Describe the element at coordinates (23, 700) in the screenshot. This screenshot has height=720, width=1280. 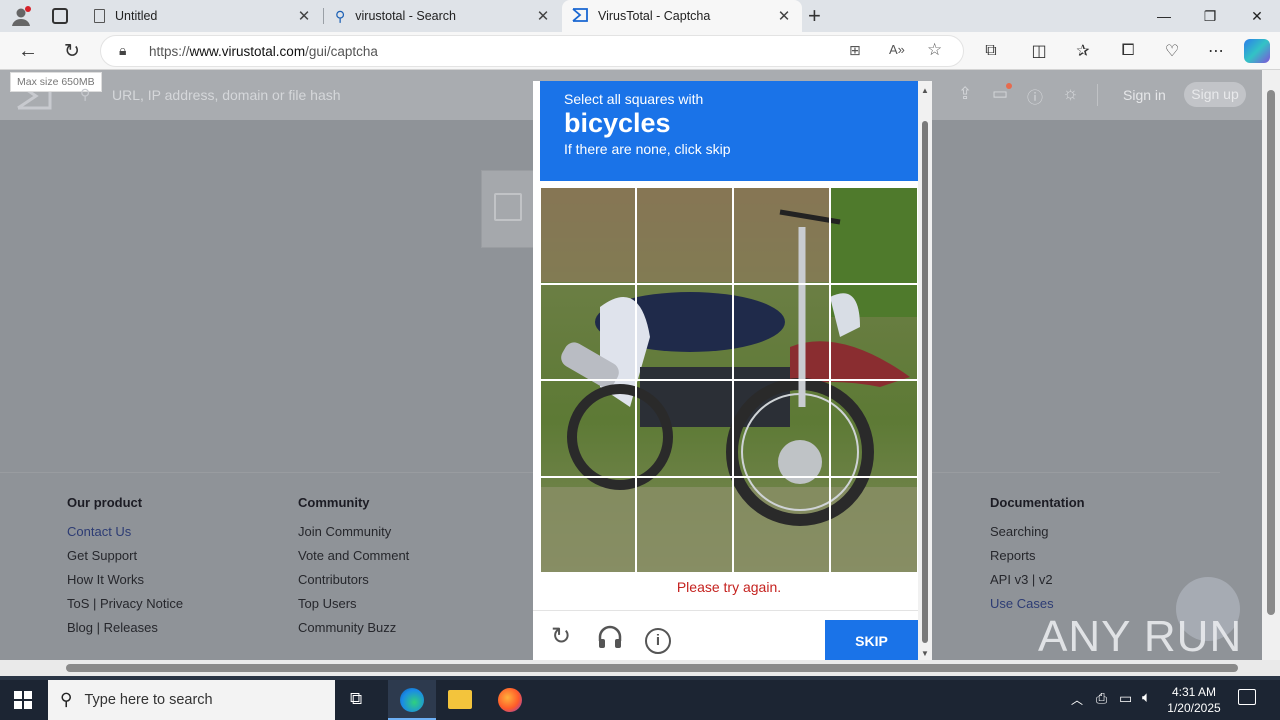
I see `windows-start-icon` at that location.